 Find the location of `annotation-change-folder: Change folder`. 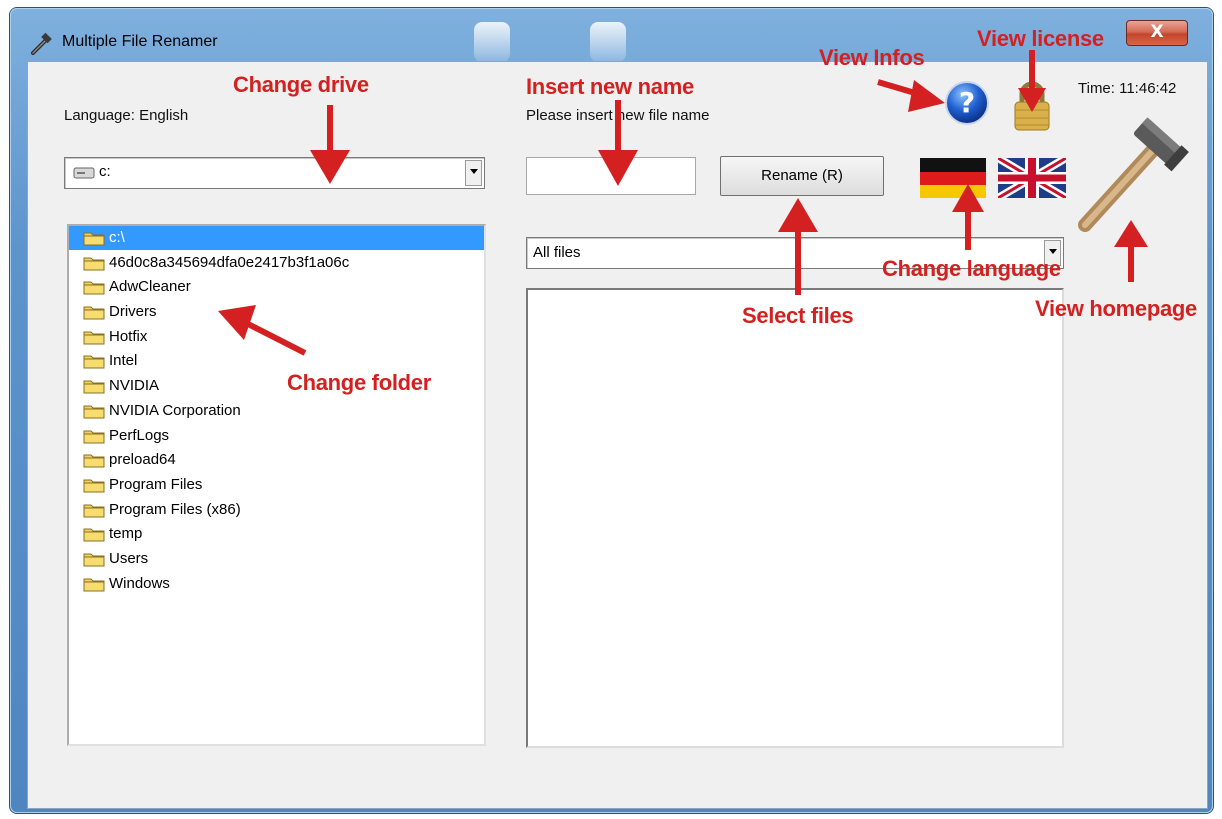

annotation-change-folder: Change folder is located at coordinates (359, 382).